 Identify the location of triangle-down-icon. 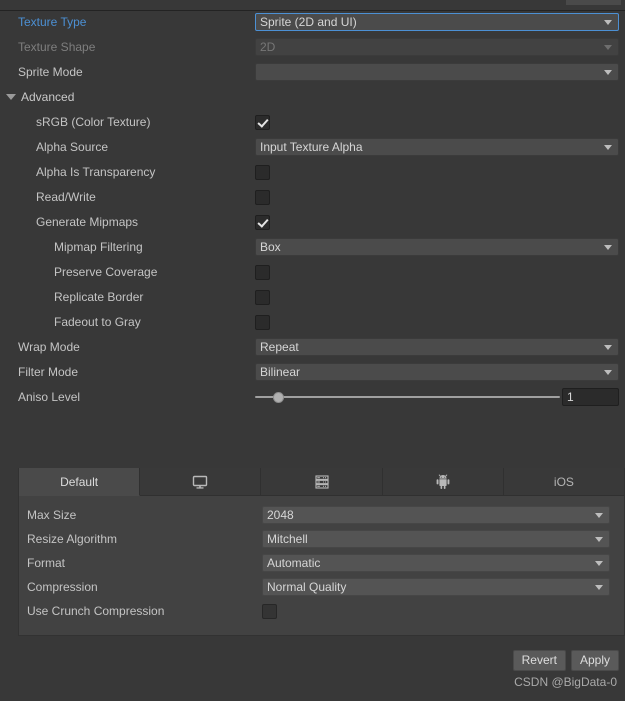
(11, 97).